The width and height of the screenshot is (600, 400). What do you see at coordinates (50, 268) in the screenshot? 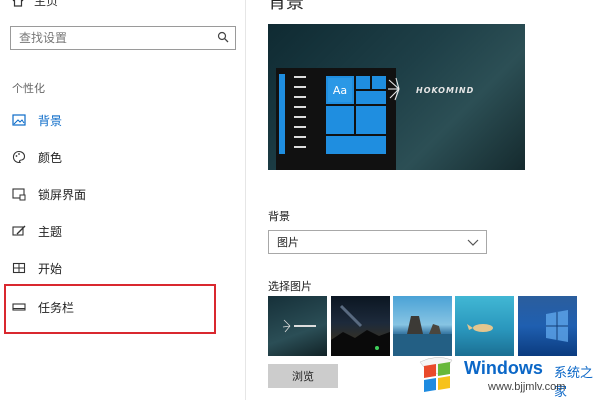
I see `sidebar-item-label: 开始` at bounding box center [50, 268].